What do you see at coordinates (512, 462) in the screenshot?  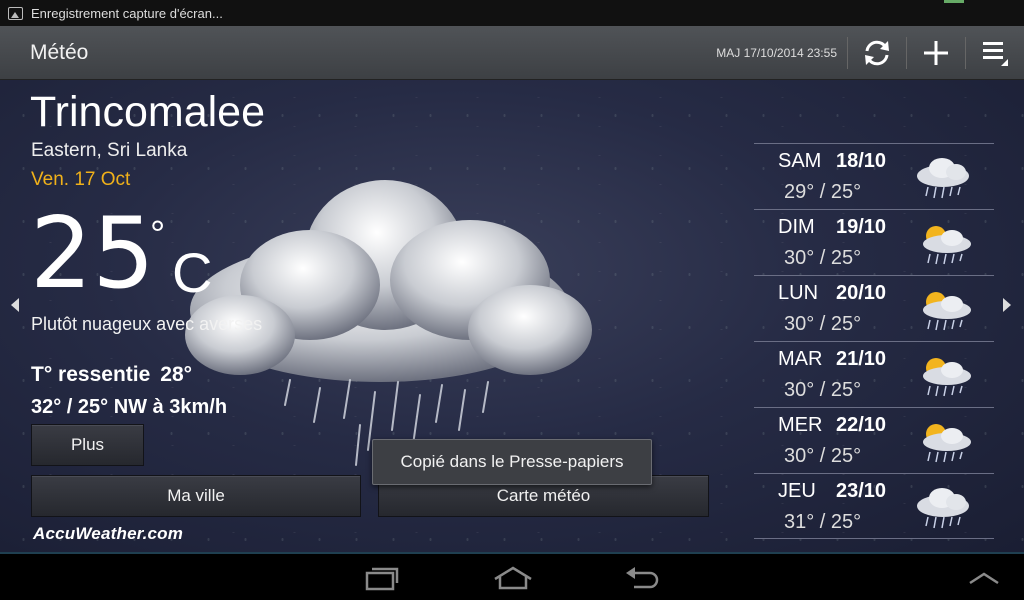 I see `clipboard-toast: Copié dans le Presse-papiers` at bounding box center [512, 462].